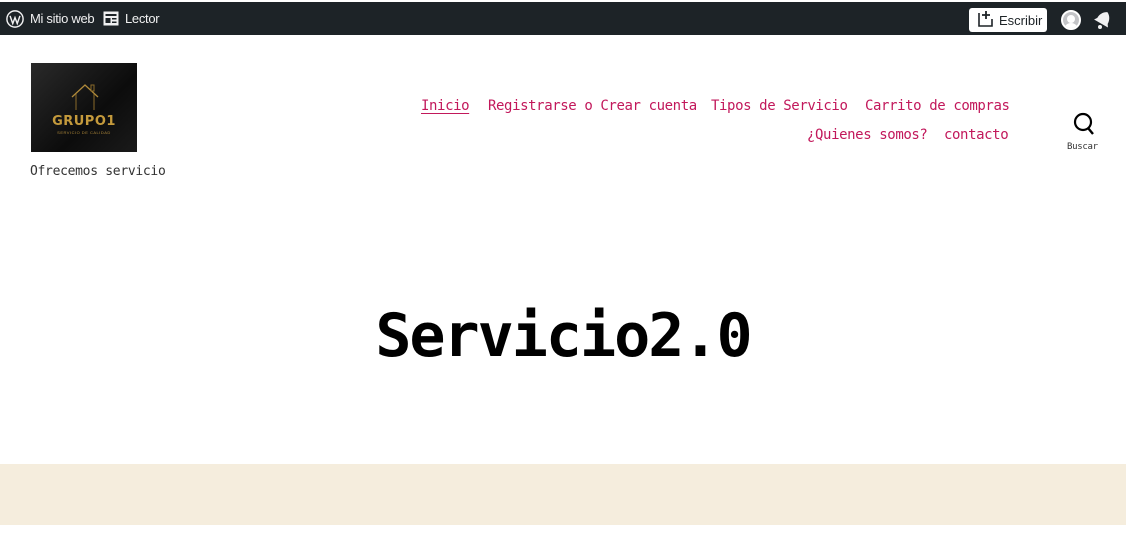 The height and width of the screenshot is (538, 1126). I want to click on logo-text: GRUPO1, so click(84, 121).